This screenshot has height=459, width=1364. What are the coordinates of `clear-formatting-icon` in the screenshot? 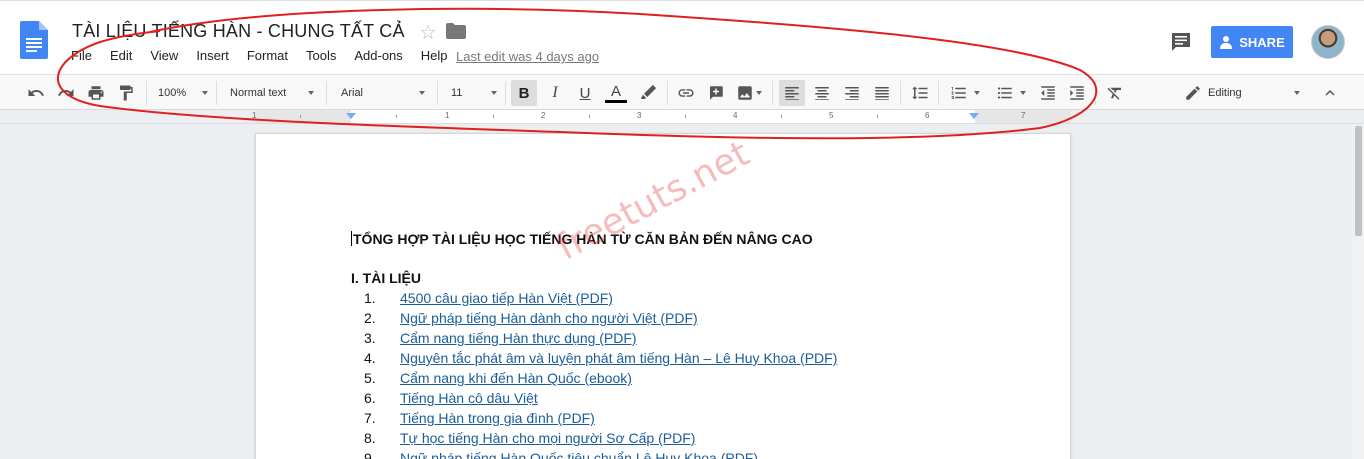 It's located at (1115, 93).